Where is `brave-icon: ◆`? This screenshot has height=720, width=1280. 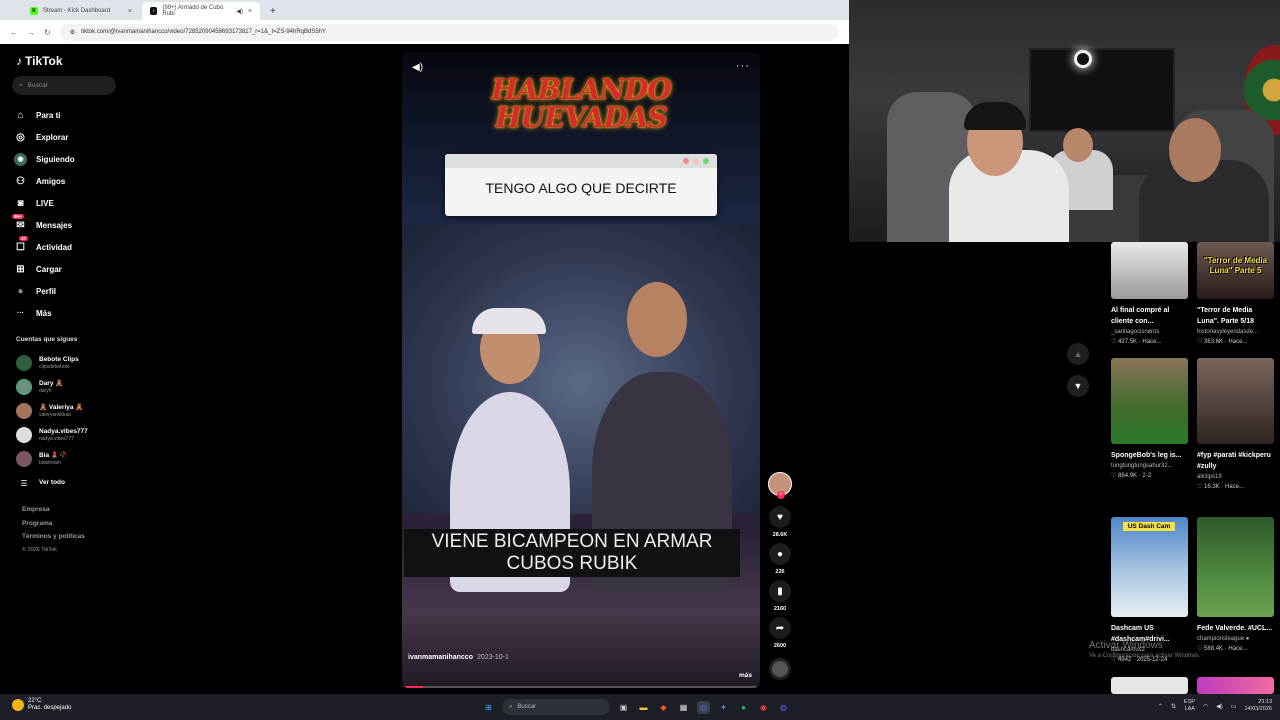
brave-icon: ◆ is located at coordinates (663, 707).